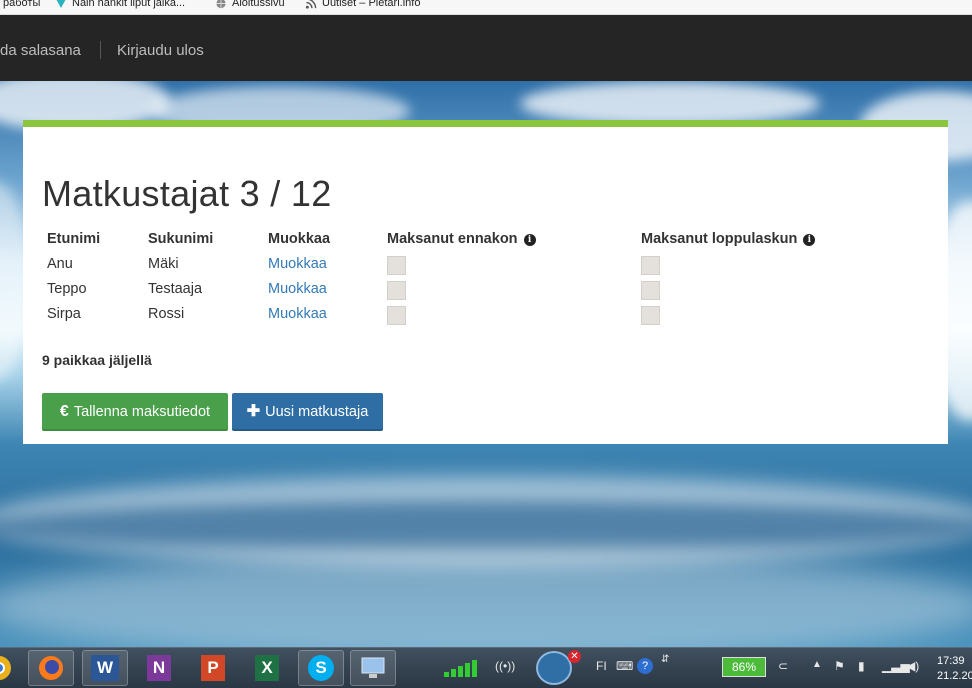  I want to click on antenna-icon: ((•)), so click(505, 666).